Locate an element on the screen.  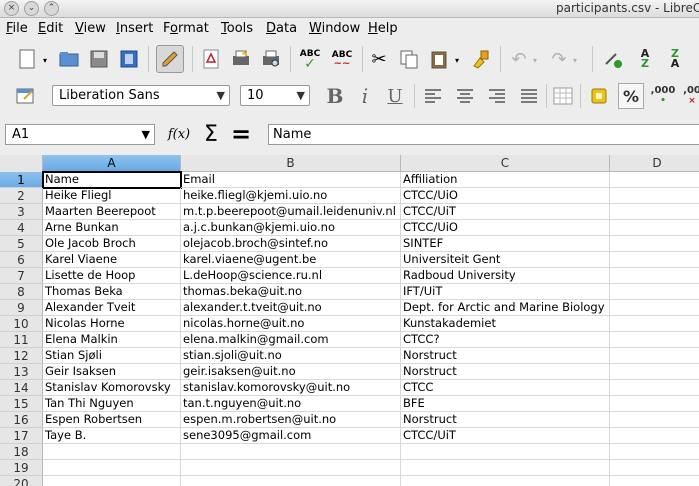
cell-b18 is located at coordinates (291, 452).